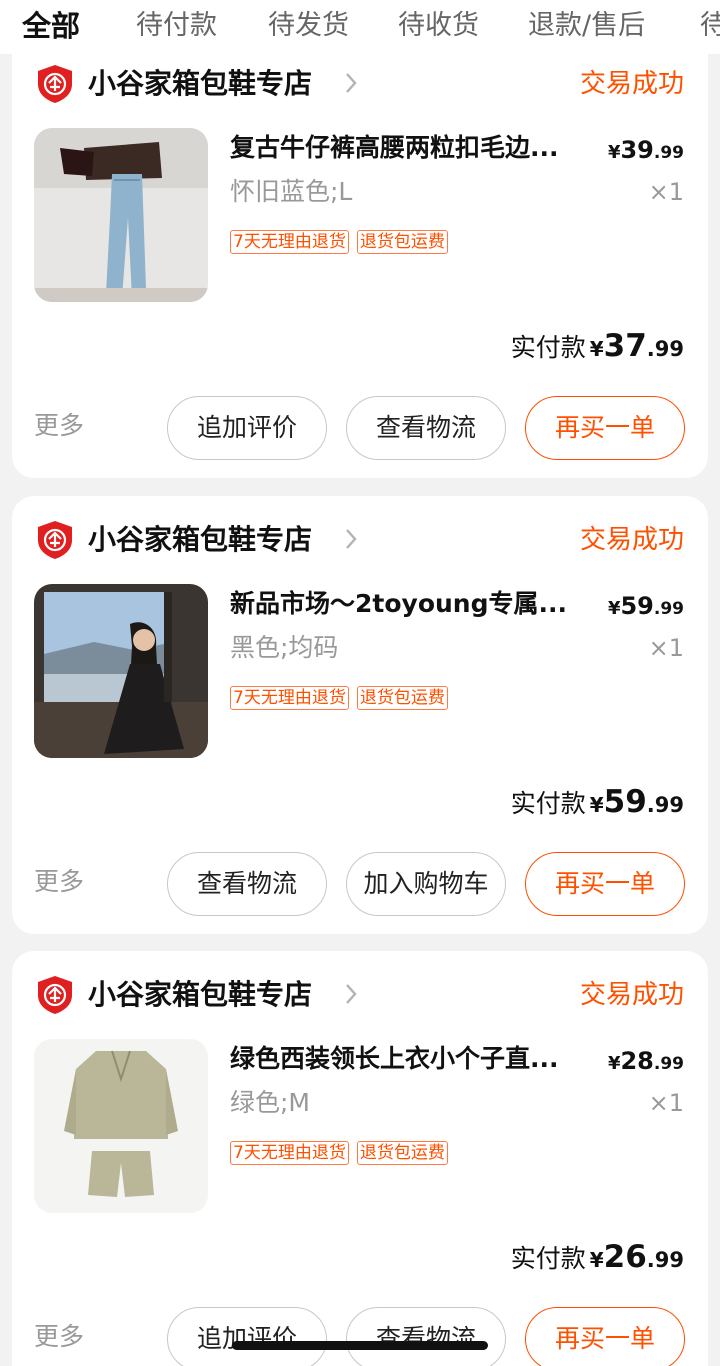 Image resolution: width=720 pixels, height=1366 pixels. I want to click on paid-amount: 实付款 ¥59.99, so click(597, 804).